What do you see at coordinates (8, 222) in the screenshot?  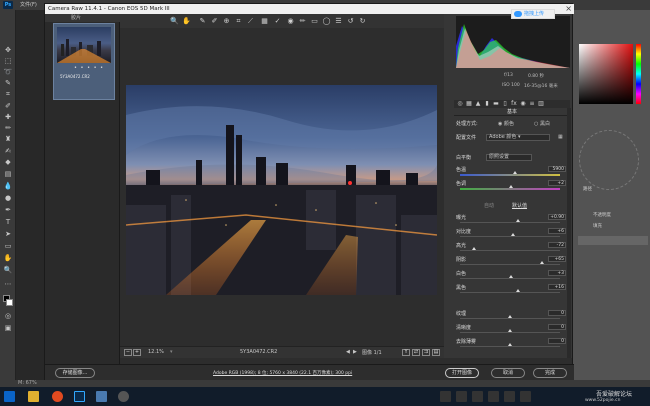 I see `type-tool-icon: T` at bounding box center [8, 222].